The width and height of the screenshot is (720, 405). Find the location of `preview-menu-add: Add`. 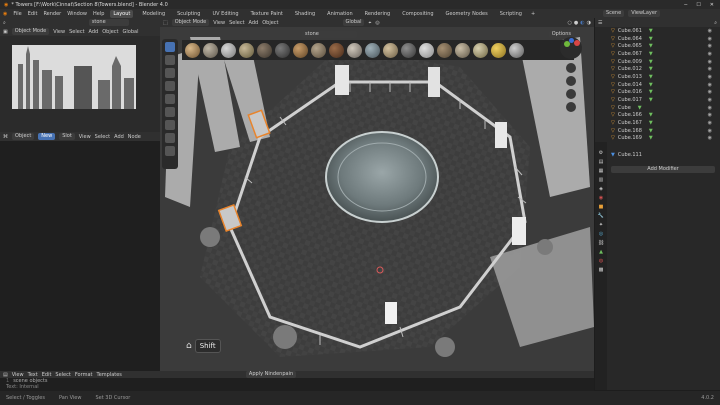

preview-menu-add: Add is located at coordinates (94, 32).